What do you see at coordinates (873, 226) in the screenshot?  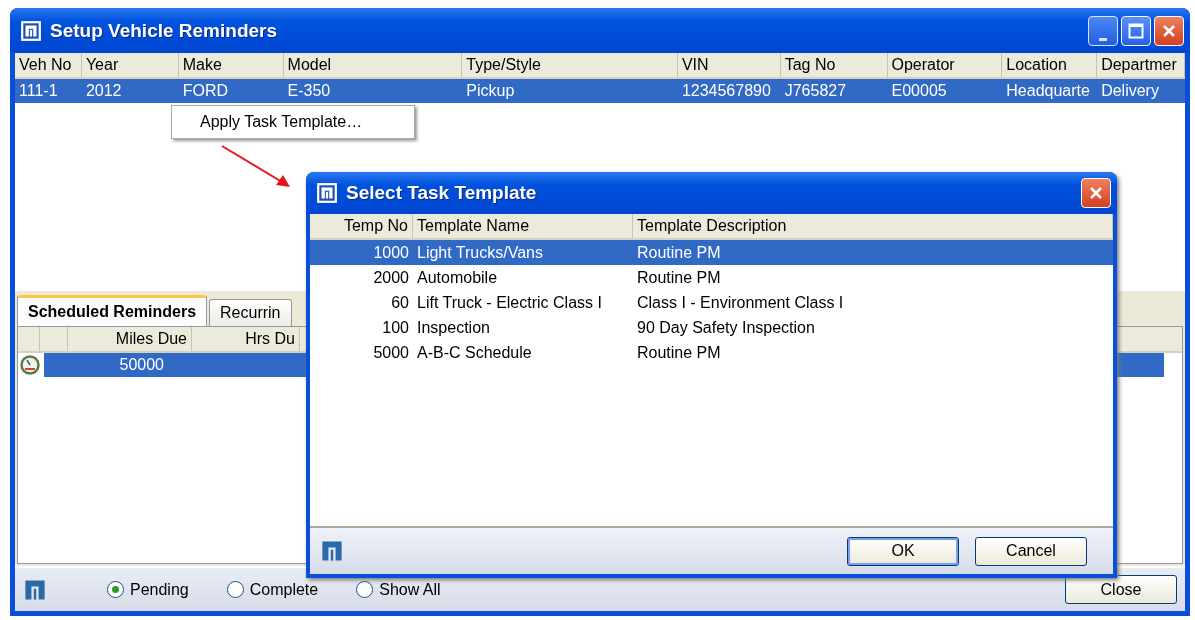 I see `column-header: Template Description` at bounding box center [873, 226].